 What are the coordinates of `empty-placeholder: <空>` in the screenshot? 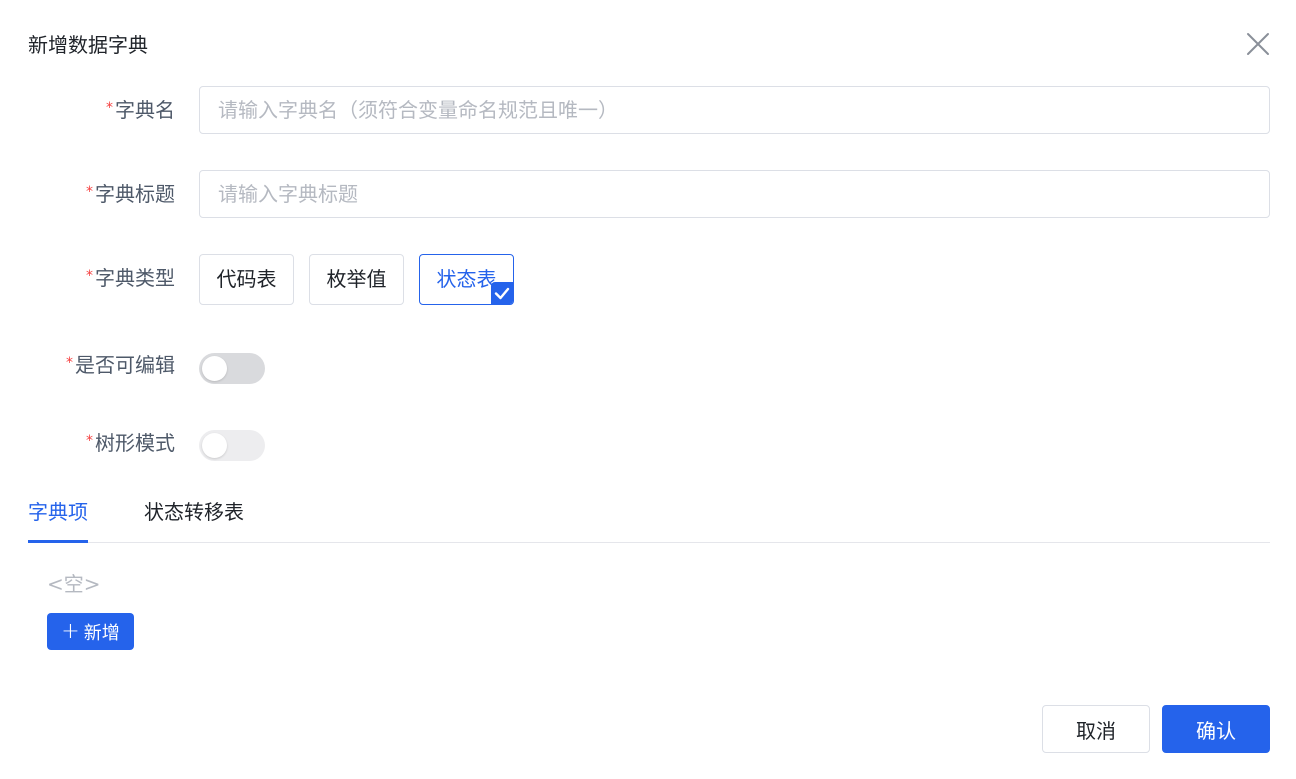 It's located at (74, 584).